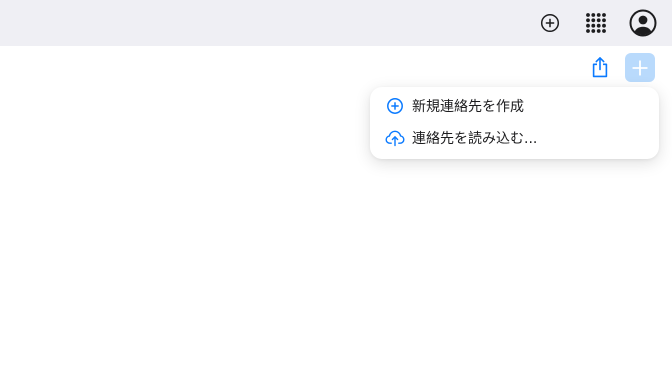 Image resolution: width=672 pixels, height=378 pixels. Describe the element at coordinates (596, 23) in the screenshot. I see `apps-grid-icon` at that location.